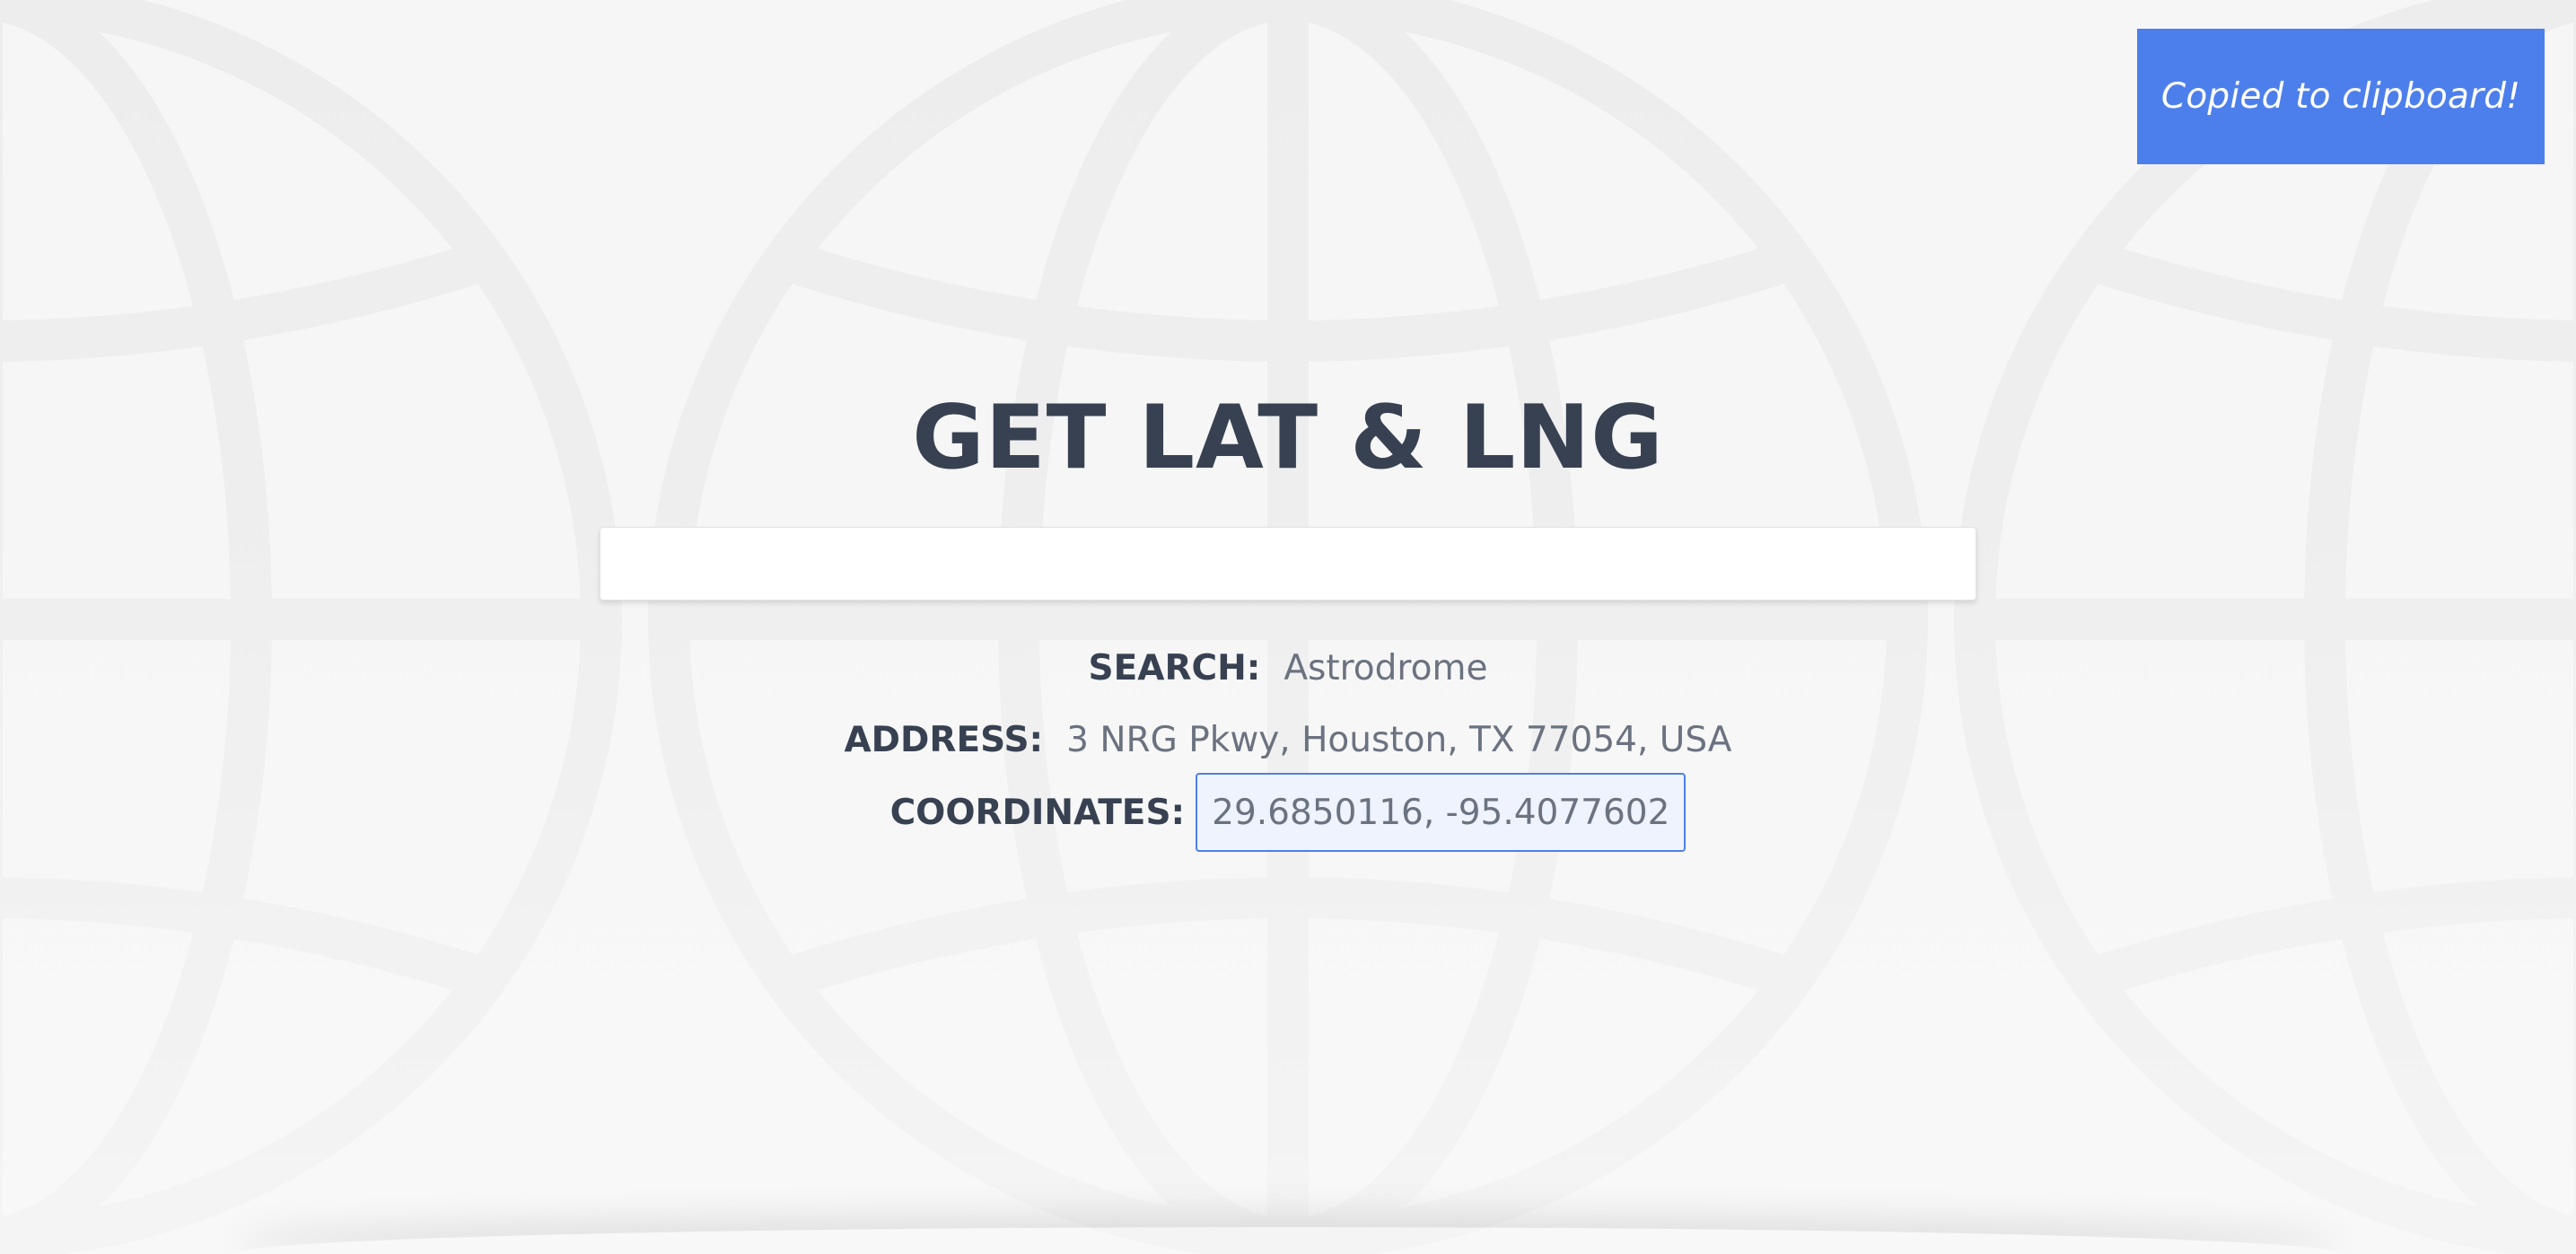  Describe the element at coordinates (1399, 739) in the screenshot. I see `address-value: 3 NRG Pkwy, Houston, TX 77054, USA` at that location.